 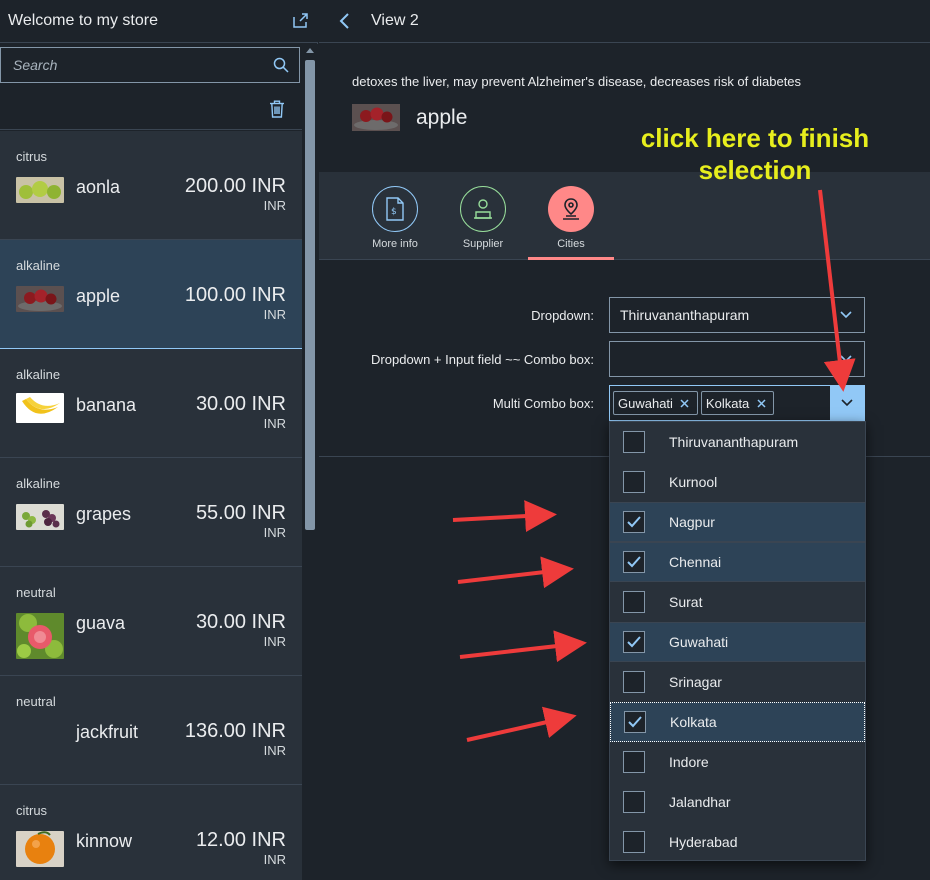 I want to click on multi-combo-box: Guwahati Kolkata, so click(x=737, y=403).